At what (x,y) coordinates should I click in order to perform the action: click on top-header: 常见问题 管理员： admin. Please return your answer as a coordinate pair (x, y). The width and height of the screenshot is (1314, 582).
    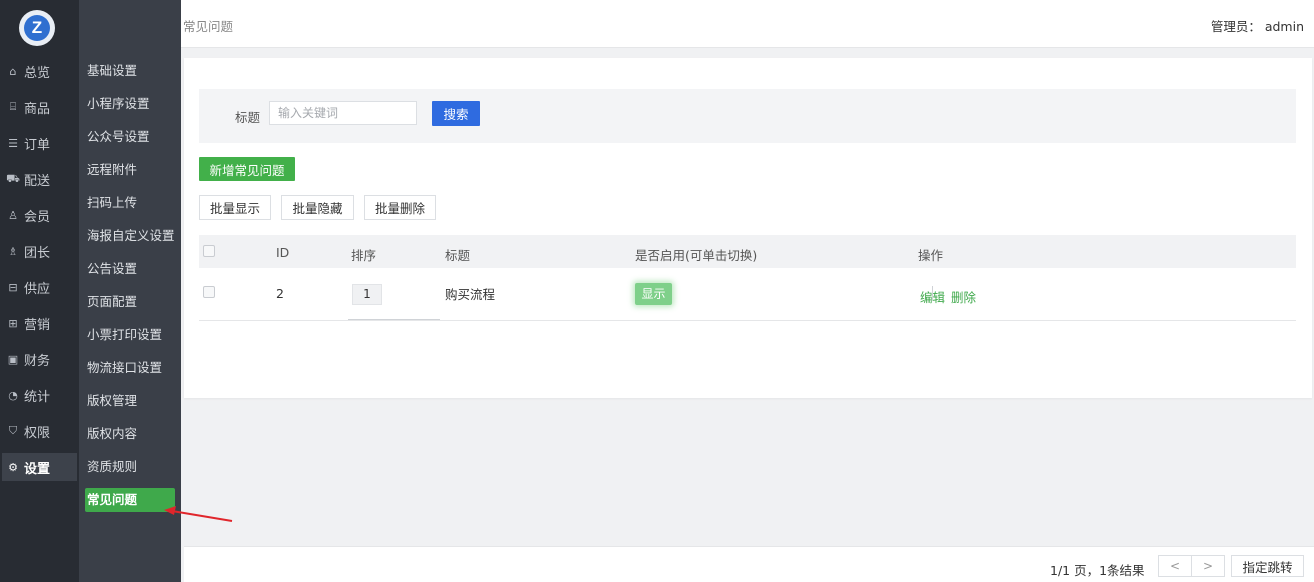
    Looking at the image, I should click on (747, 24).